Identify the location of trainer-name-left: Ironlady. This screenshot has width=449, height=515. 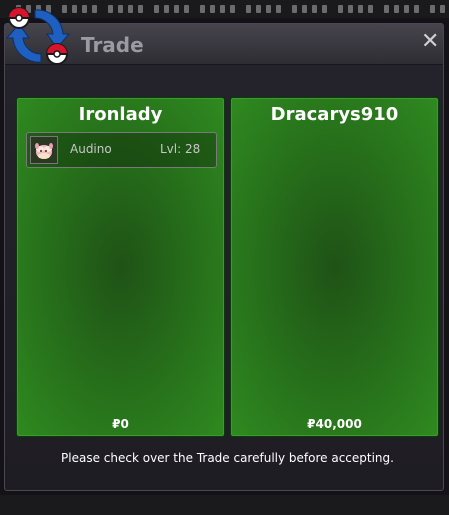
(120, 114).